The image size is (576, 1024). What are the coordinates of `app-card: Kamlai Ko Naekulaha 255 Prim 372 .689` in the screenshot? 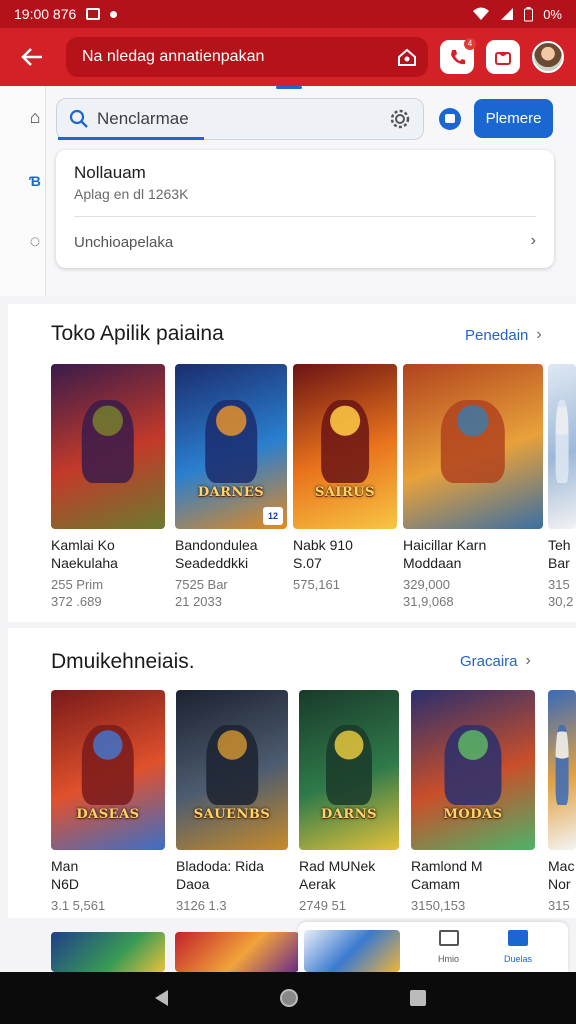 It's located at (108, 487).